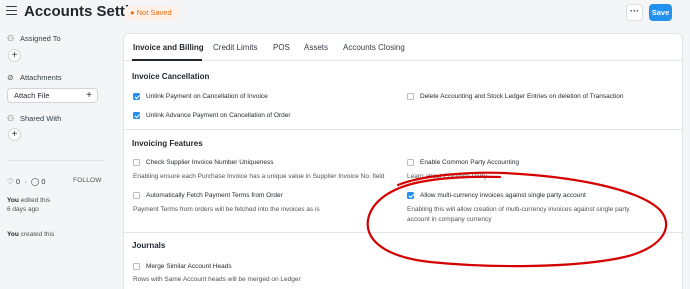 Image resolution: width=690 pixels, height=289 pixels. I want to click on status-badge: ● Not Saved, so click(151, 13).